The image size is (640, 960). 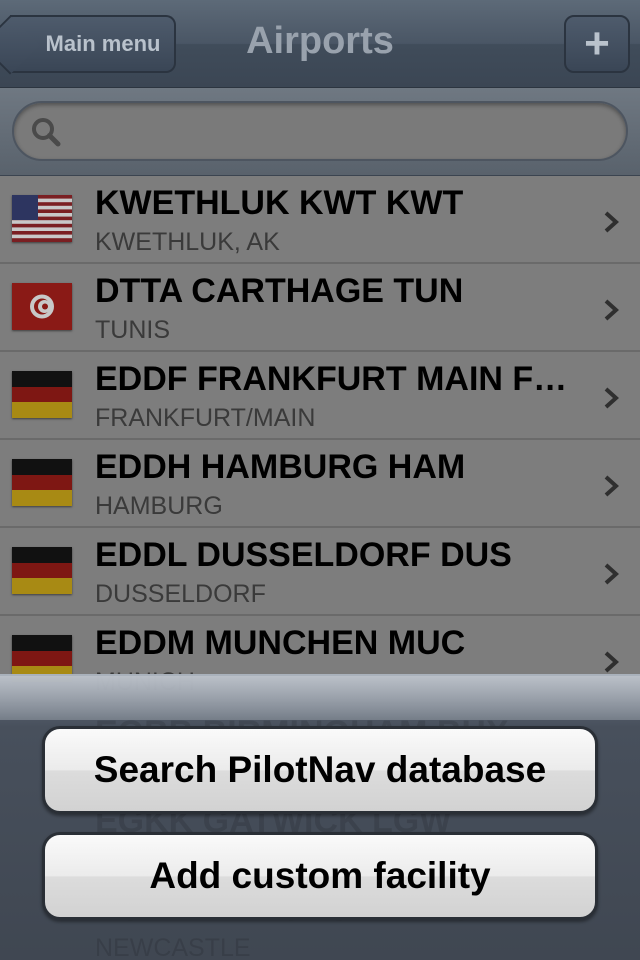 I want to click on airport-title: EDDF FRANKFURT MAIN FRA, so click(x=335, y=379).